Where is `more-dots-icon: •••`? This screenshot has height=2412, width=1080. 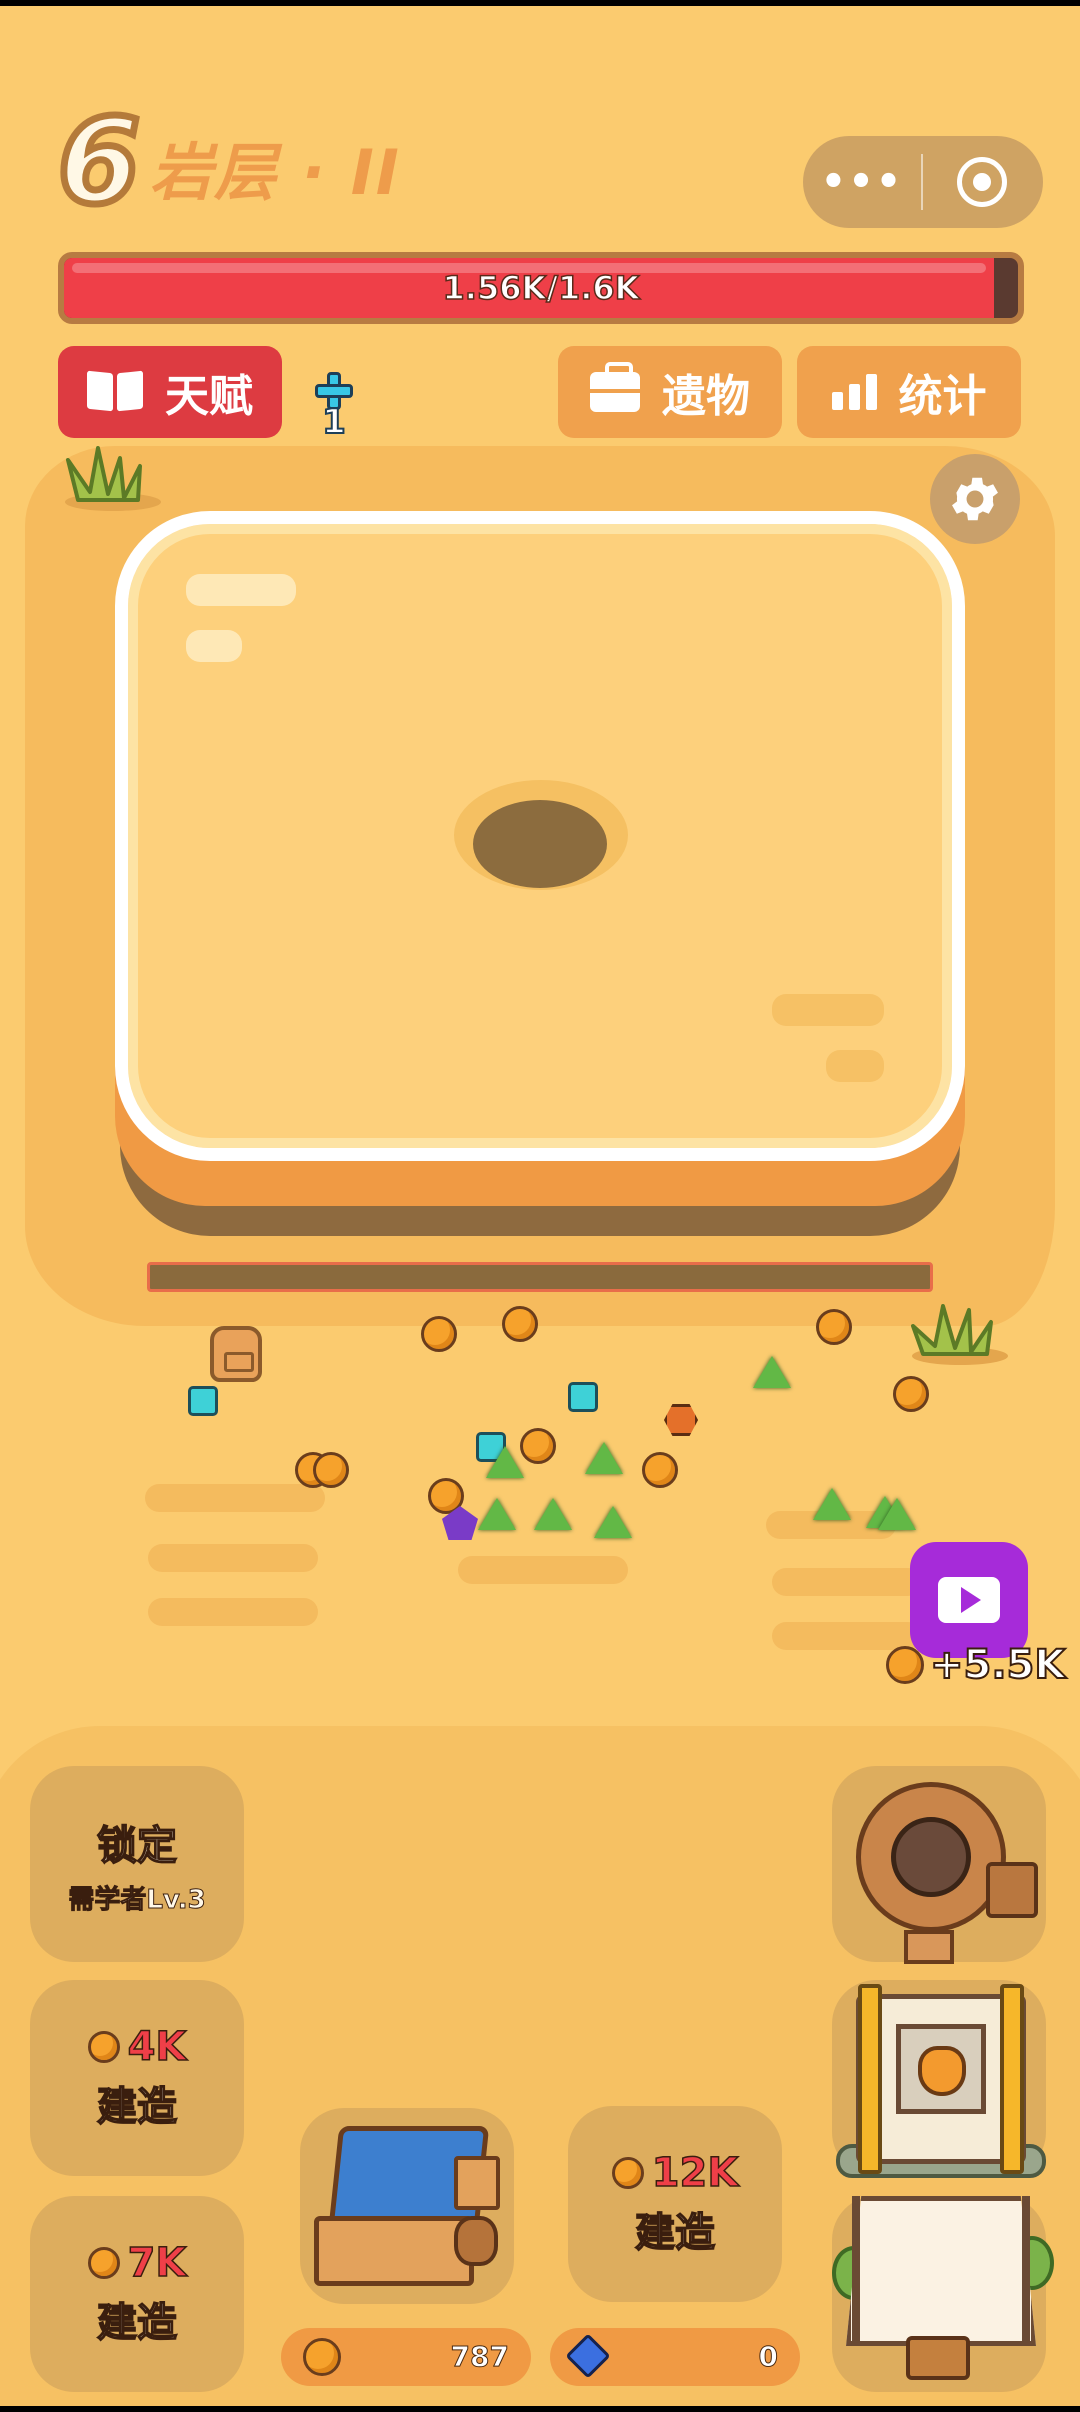
more-dots-icon: ••• is located at coordinates (862, 182).